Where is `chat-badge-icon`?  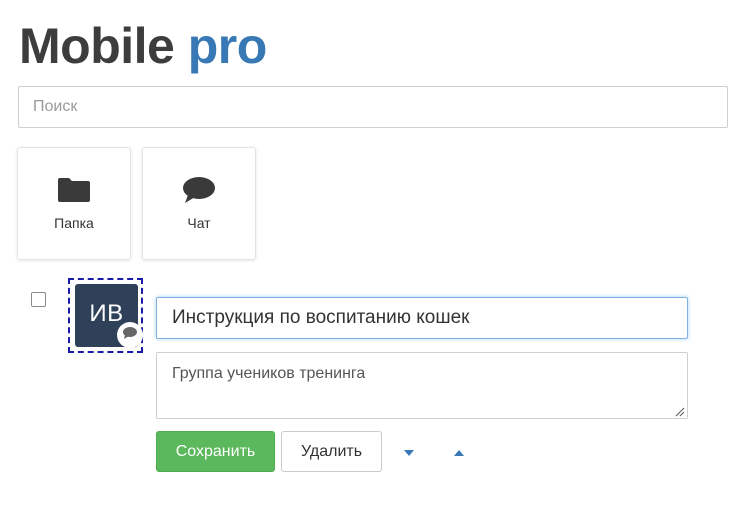 chat-badge-icon is located at coordinates (130, 335).